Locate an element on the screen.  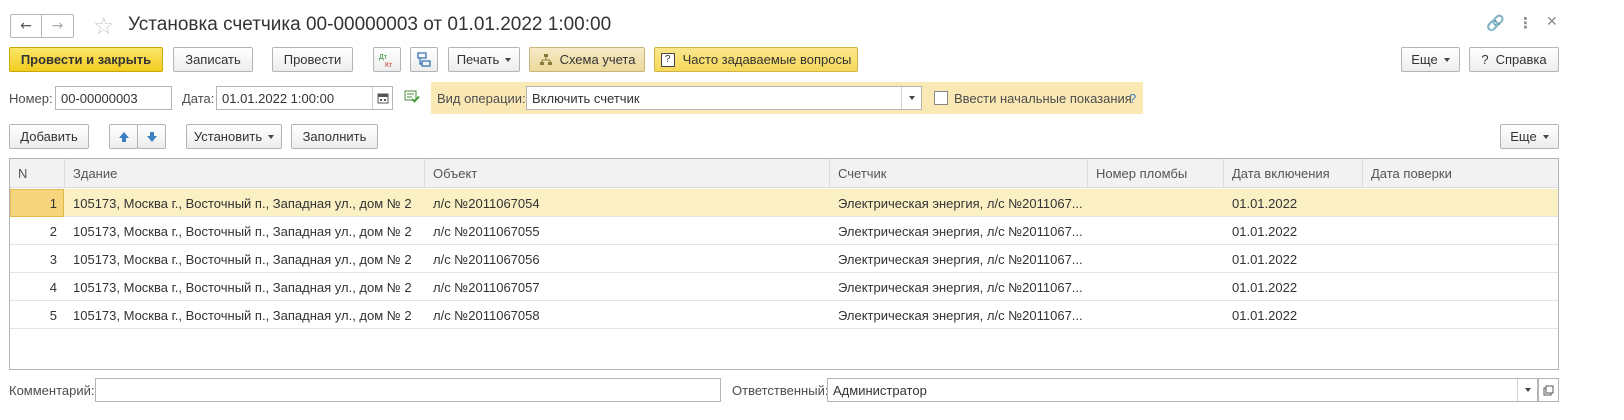
number-field: 00-00000003 is located at coordinates (113, 98).